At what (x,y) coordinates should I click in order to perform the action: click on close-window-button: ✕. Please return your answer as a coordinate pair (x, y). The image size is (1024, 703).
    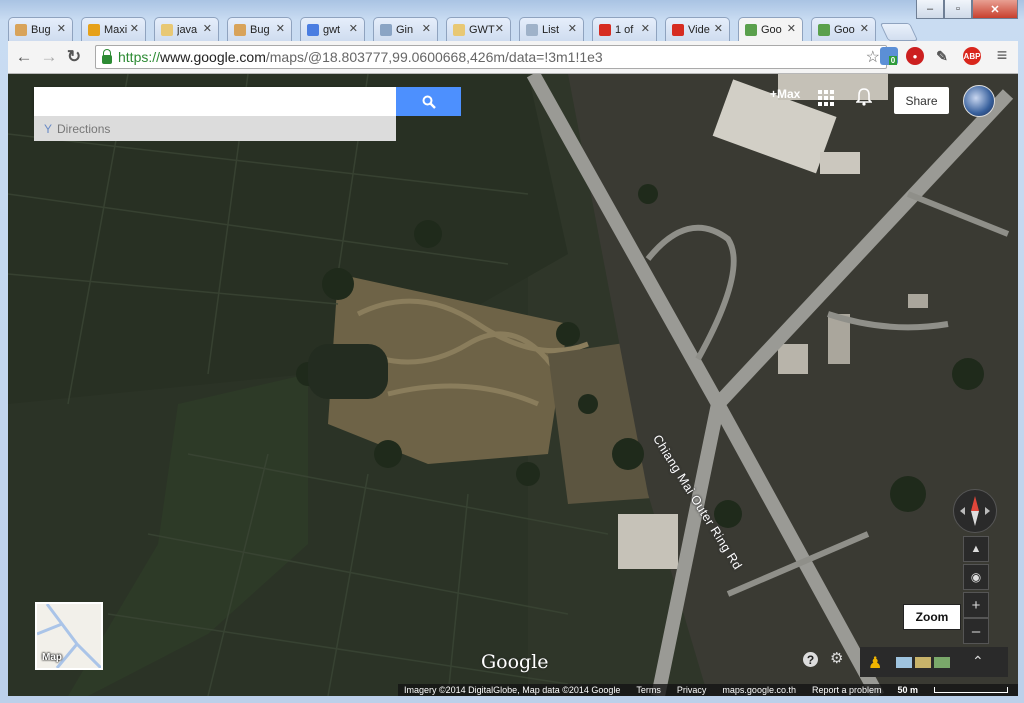
    Looking at the image, I should click on (995, 9).